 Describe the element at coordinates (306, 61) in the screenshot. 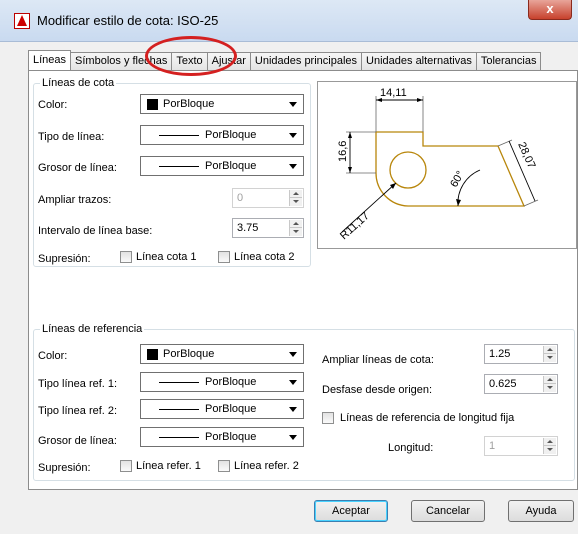

I see `tab-unidades-principales: Unidades principales` at that location.